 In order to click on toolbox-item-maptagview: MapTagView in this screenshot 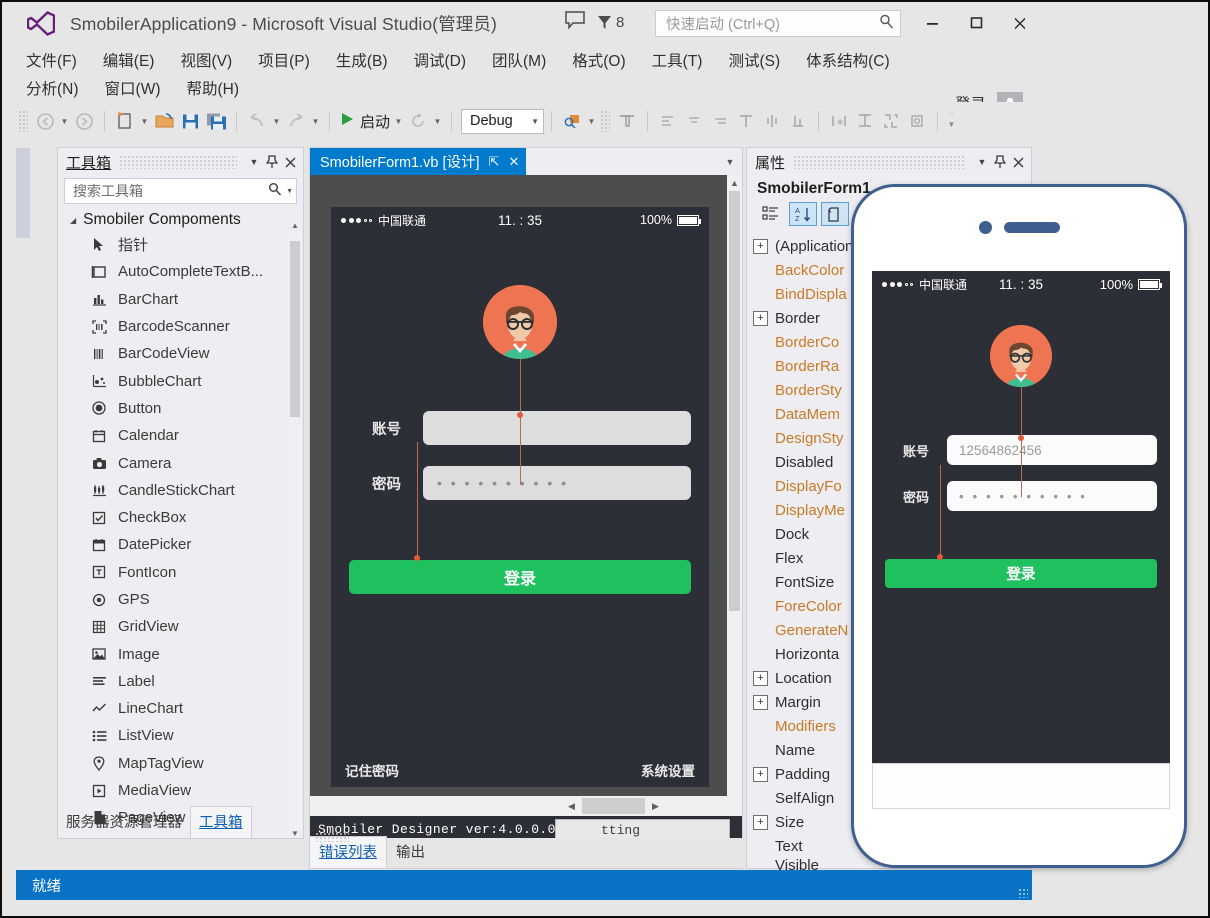, I will do `click(180, 763)`.